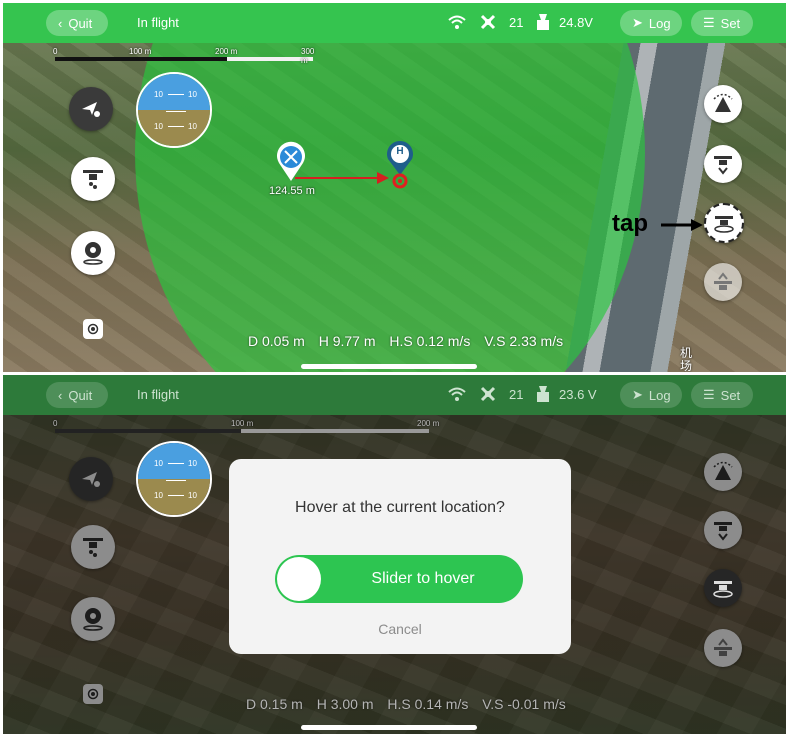  What do you see at coordinates (423, 578) in the screenshot?
I see `slider-label: Slider to hover` at bounding box center [423, 578].